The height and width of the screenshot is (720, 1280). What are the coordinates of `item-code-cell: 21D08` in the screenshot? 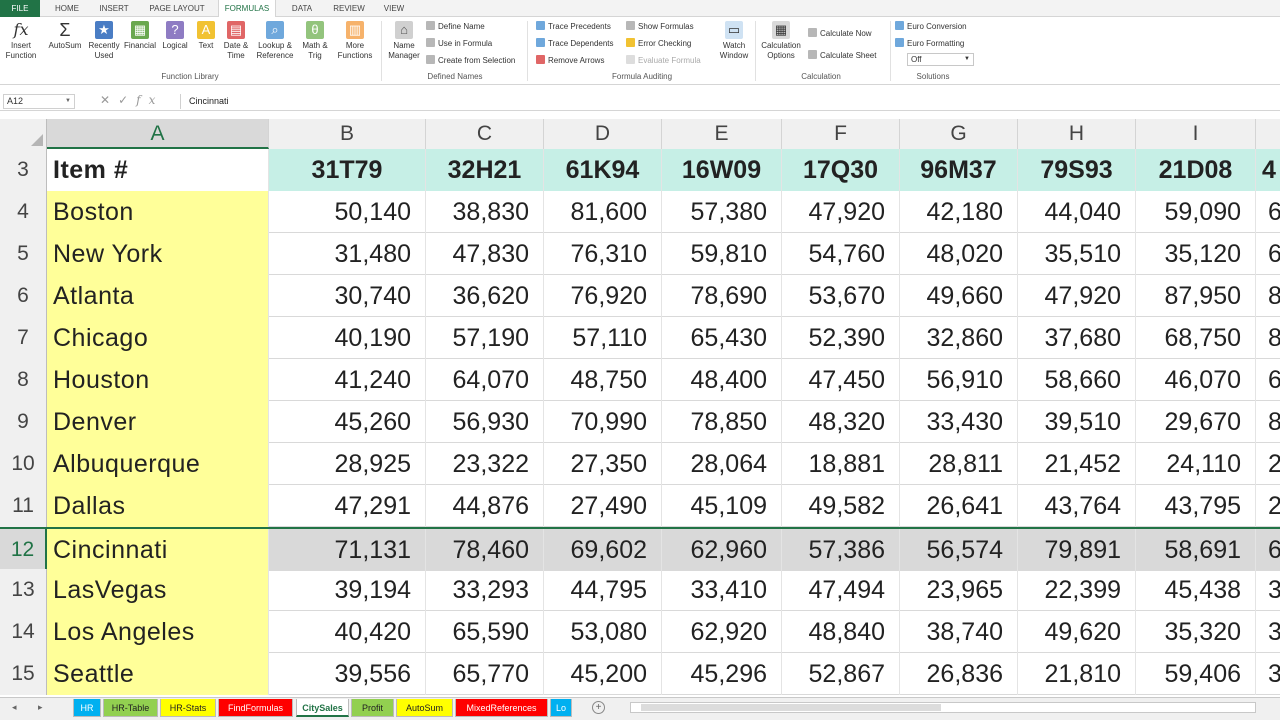 It's located at (1196, 170).